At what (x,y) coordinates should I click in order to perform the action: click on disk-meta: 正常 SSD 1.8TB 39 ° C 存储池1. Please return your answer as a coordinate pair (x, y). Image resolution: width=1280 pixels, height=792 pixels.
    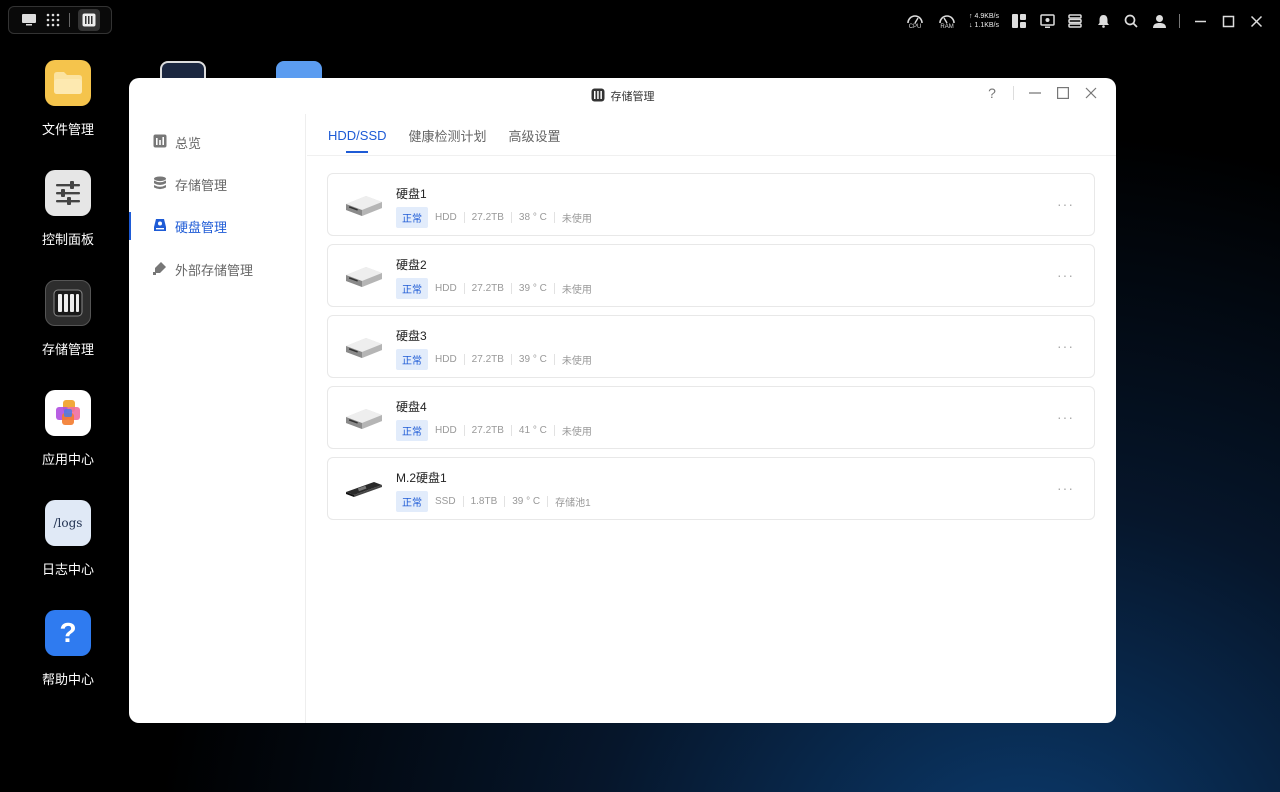
    Looking at the image, I should click on (493, 501).